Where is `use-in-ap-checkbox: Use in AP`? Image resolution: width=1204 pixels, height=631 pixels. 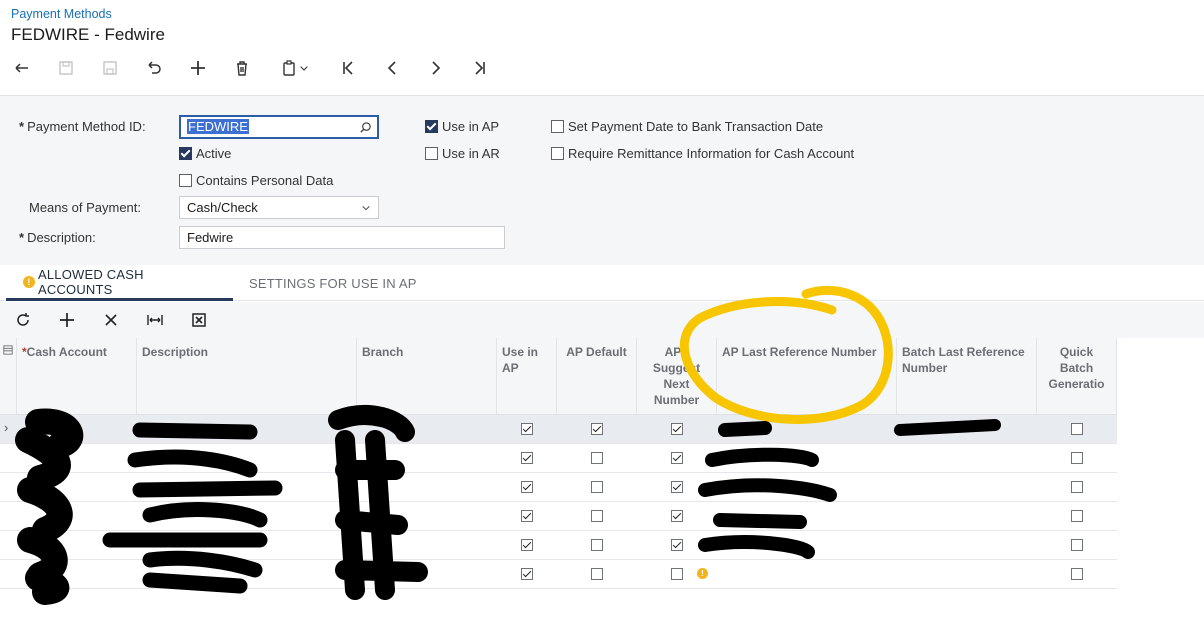
use-in-ap-checkbox: Use in AP is located at coordinates (462, 126).